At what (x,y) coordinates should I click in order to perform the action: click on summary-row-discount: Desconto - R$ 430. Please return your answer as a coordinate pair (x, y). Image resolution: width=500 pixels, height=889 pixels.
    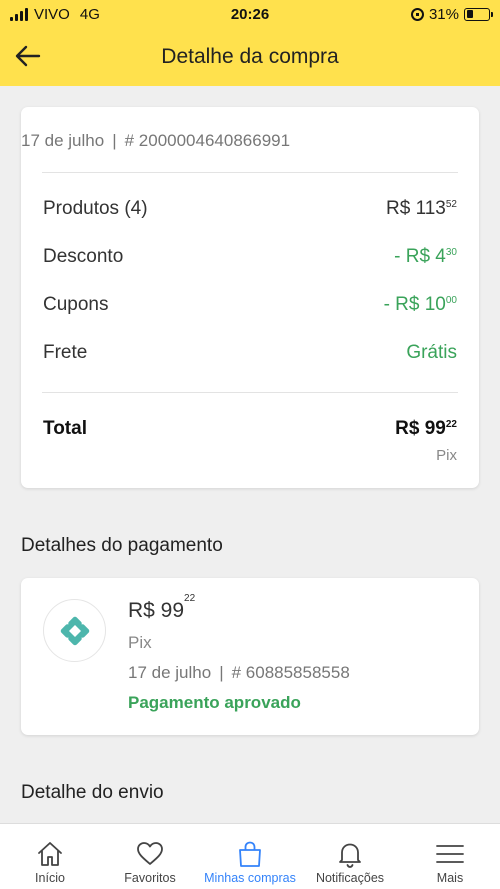
    Looking at the image, I should click on (250, 257).